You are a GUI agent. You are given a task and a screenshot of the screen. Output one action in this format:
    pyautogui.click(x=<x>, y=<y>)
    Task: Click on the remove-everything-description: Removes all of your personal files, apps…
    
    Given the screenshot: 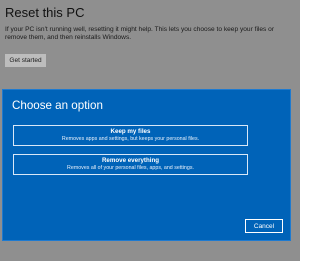 What is the action you would take?
    pyautogui.click(x=130, y=168)
    